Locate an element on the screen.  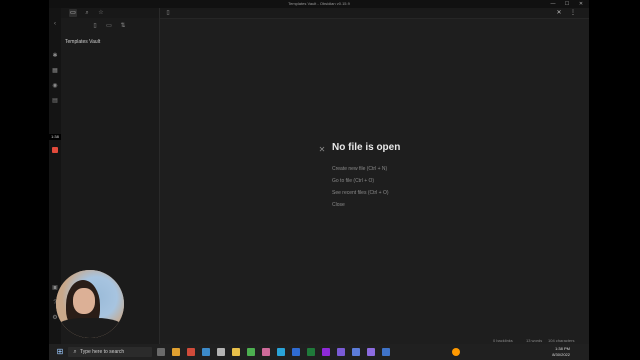
taskbar-date: 8/30/2022 is located at coordinates (561, 354).